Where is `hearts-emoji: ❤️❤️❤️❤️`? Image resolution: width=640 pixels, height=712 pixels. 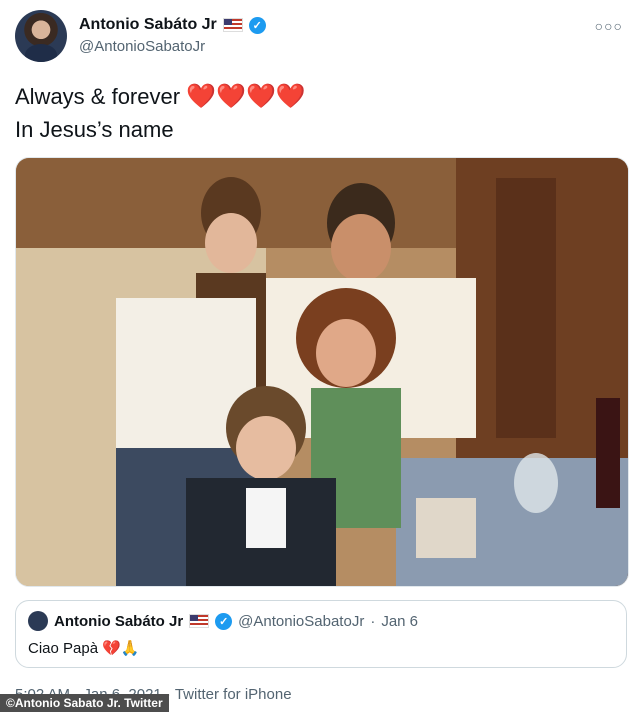
hearts-emoji: ❤️❤️❤️❤️ is located at coordinates (246, 96).